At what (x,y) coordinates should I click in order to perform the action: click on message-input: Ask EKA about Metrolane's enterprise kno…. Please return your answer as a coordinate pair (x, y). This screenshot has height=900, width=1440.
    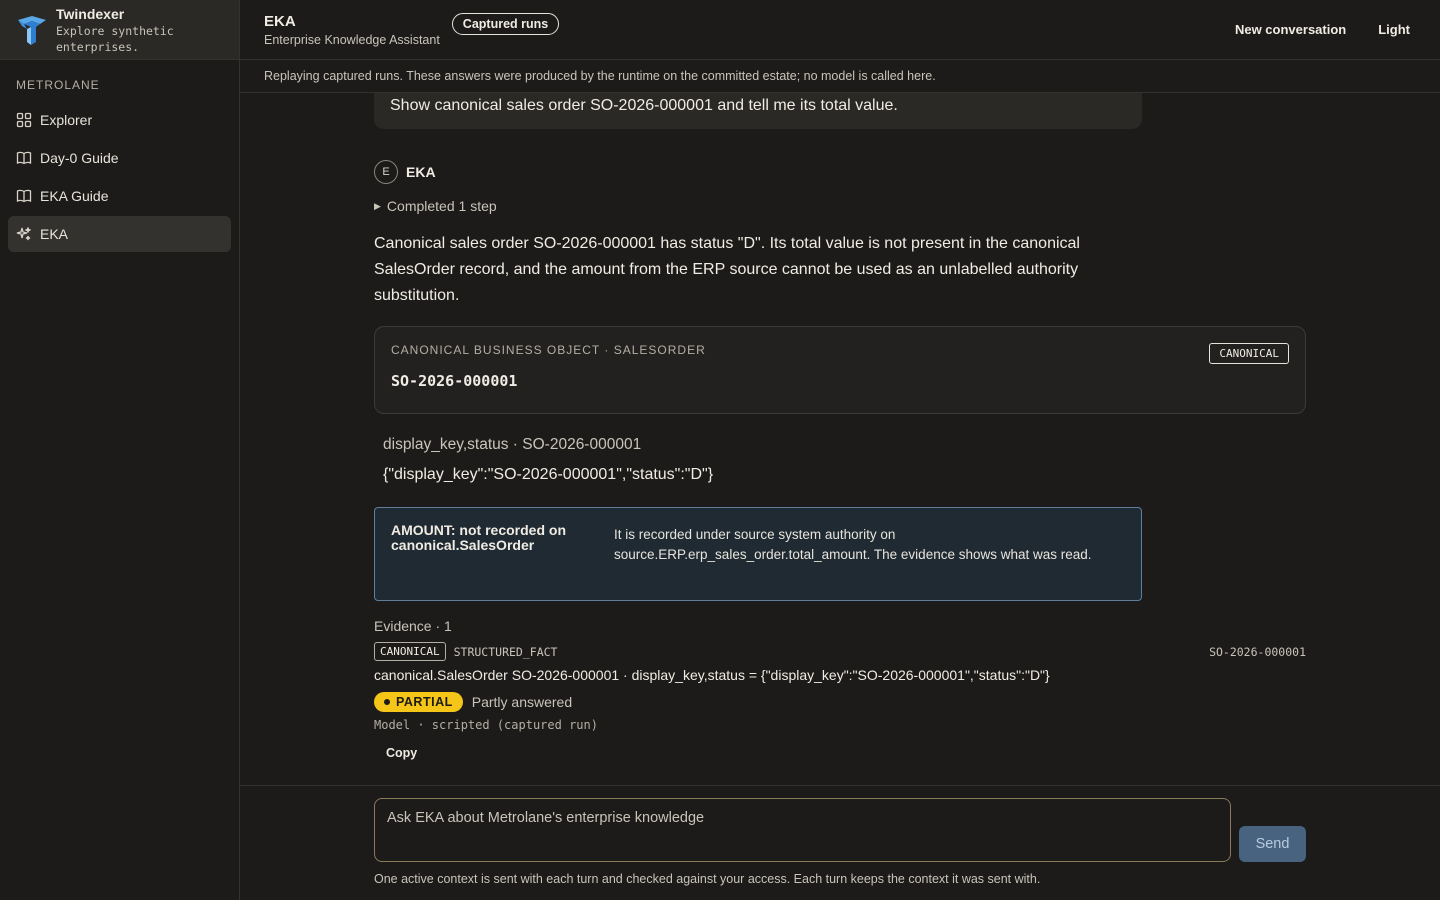
    Looking at the image, I should click on (802, 830).